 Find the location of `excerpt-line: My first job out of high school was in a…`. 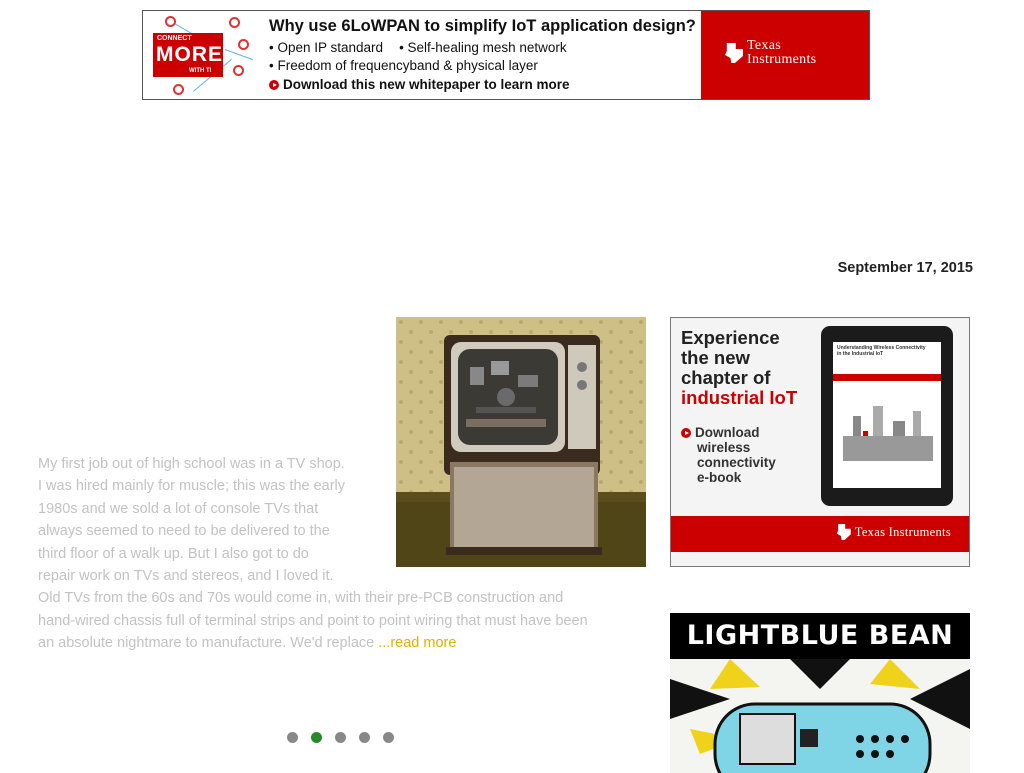

excerpt-line: My first job out of high school was in a… is located at coordinates (191, 464).